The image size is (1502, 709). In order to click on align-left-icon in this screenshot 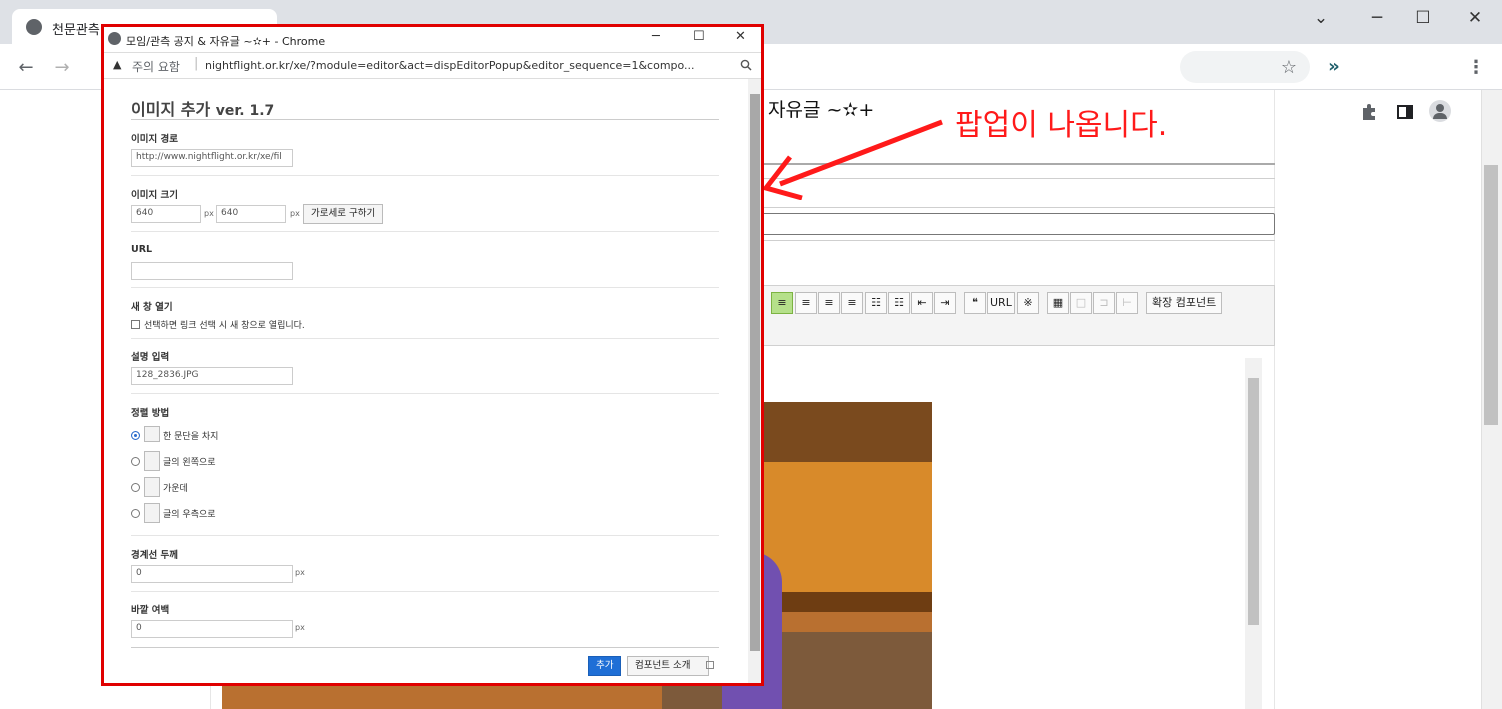, I will do `click(152, 461)`.